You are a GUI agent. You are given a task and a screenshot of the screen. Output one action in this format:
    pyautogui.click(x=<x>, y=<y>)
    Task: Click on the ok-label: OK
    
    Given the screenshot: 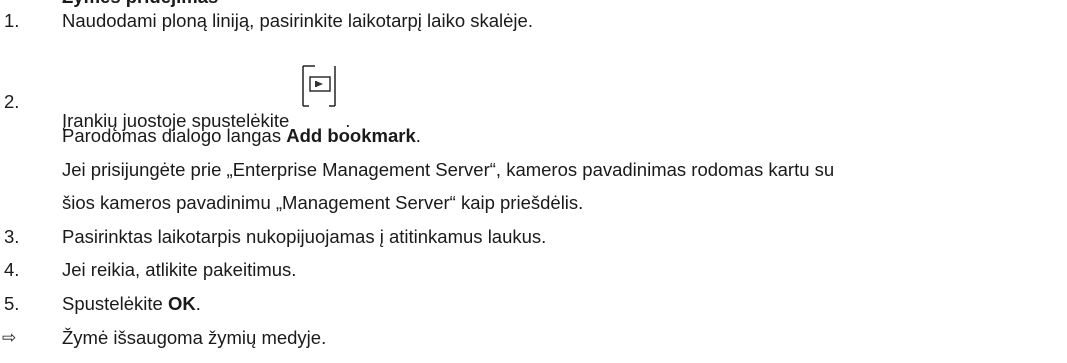 What is the action you would take?
    pyautogui.click(x=181, y=303)
    